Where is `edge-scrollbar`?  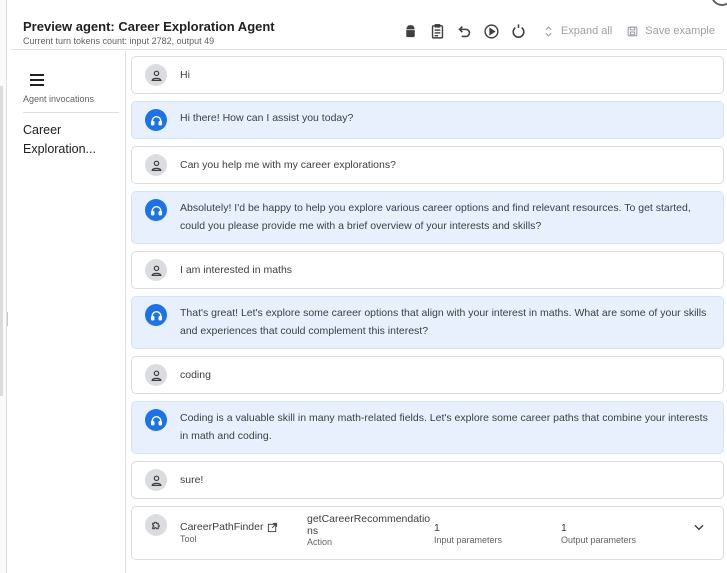
edge-scrollbar is located at coordinates (1, 241).